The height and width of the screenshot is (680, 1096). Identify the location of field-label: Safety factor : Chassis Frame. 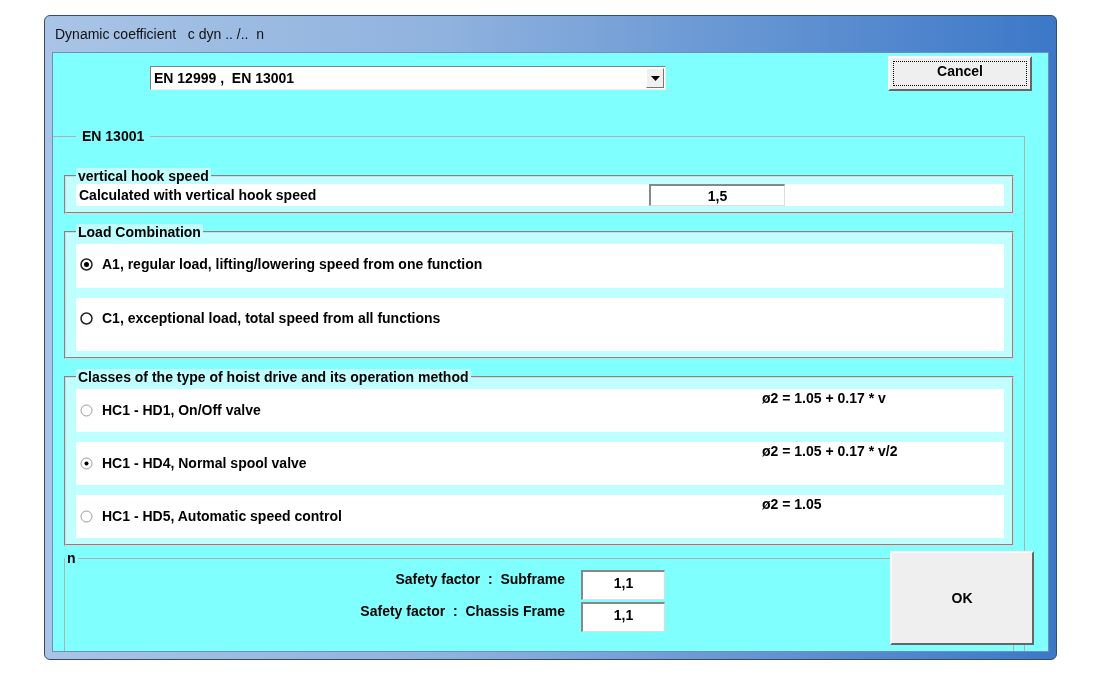
(462, 610).